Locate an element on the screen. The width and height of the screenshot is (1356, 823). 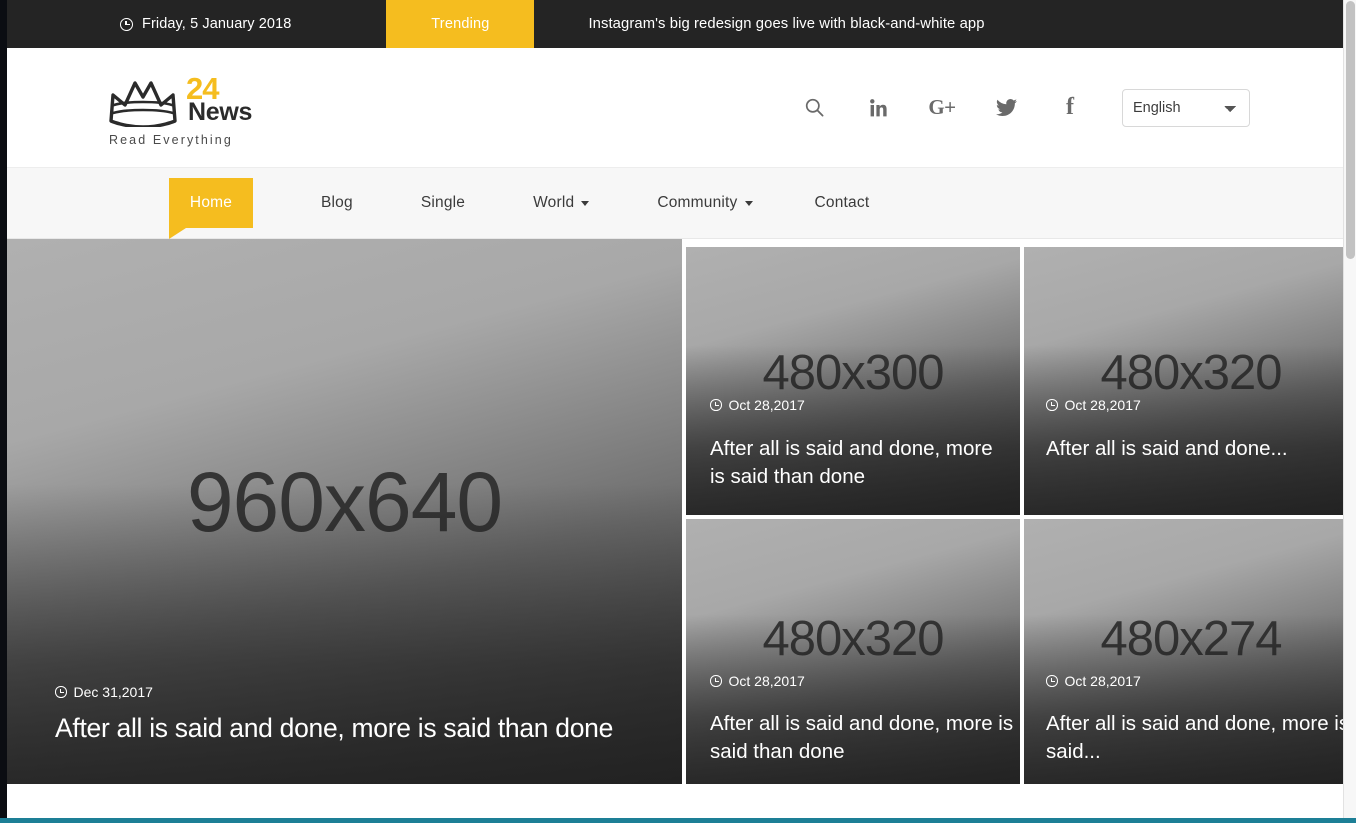
scrollbar-thumb is located at coordinates (1350, 130).